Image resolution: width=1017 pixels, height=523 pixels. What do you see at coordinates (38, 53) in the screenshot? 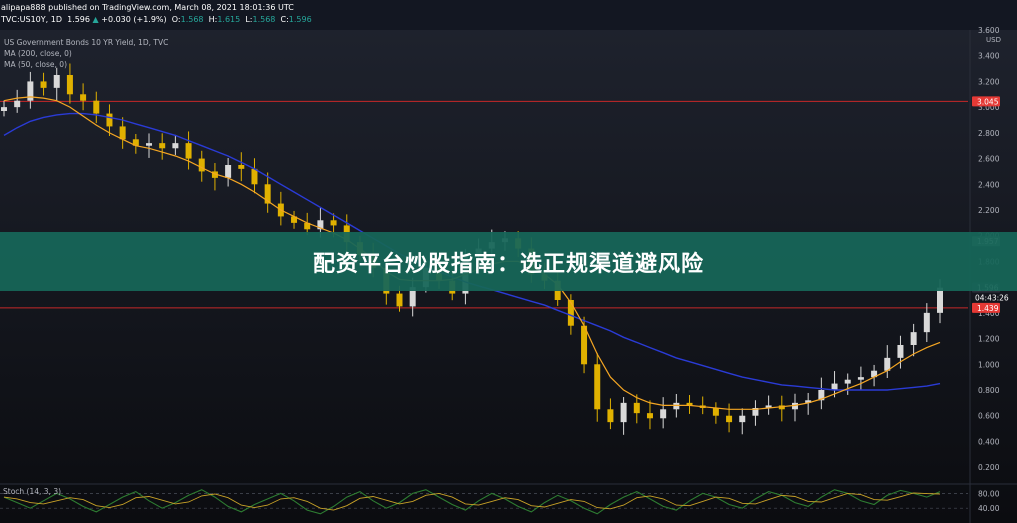
I see `indicator-ma200: MA (200, close, 0)` at bounding box center [38, 53].